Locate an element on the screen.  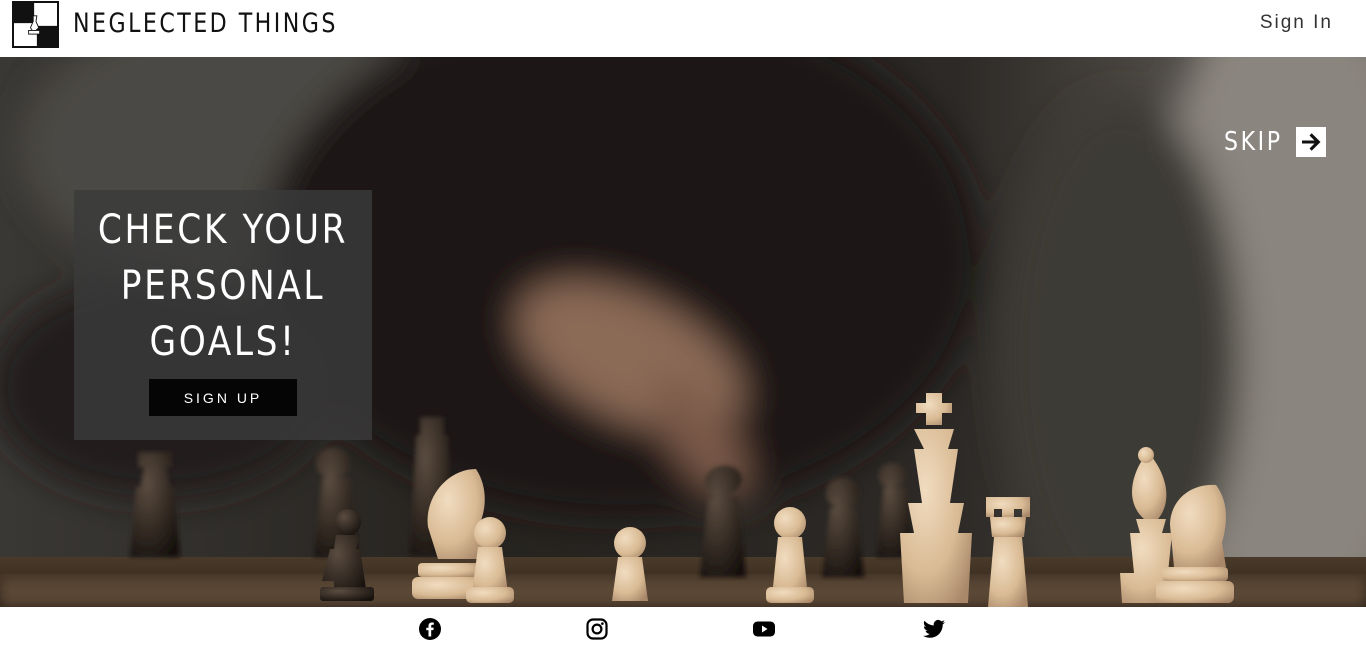
cta-card: CHECK YOUR PERSONAL GOALS! SIGN UP is located at coordinates (223, 315).